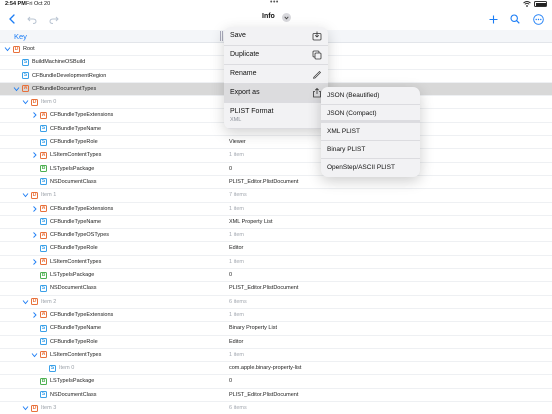 The width and height of the screenshot is (552, 414). What do you see at coordinates (317, 55) in the screenshot?
I see `duplicate-icon` at bounding box center [317, 55].